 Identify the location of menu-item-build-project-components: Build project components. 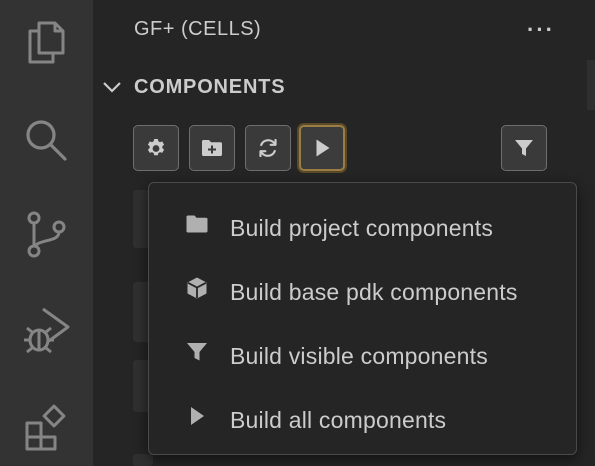
(362, 223).